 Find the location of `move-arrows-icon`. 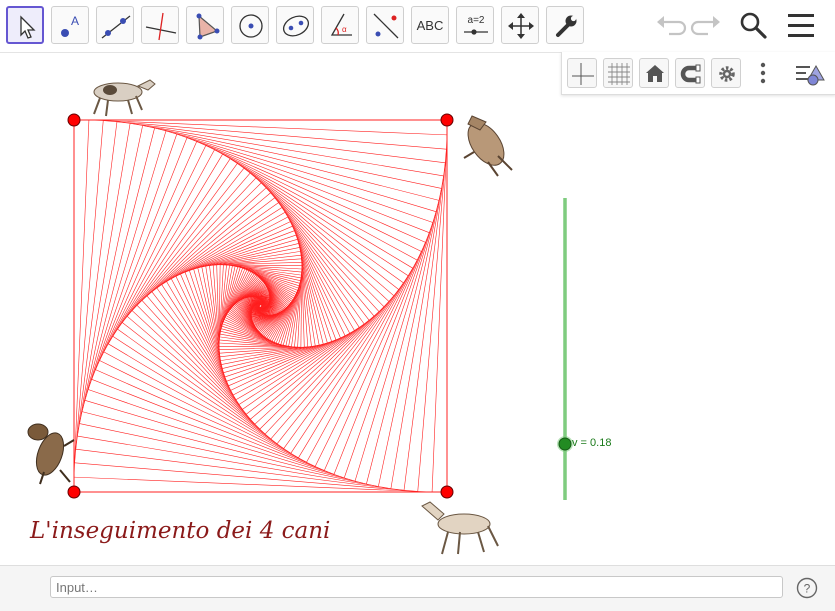

move-arrows-icon is located at coordinates (521, 26).